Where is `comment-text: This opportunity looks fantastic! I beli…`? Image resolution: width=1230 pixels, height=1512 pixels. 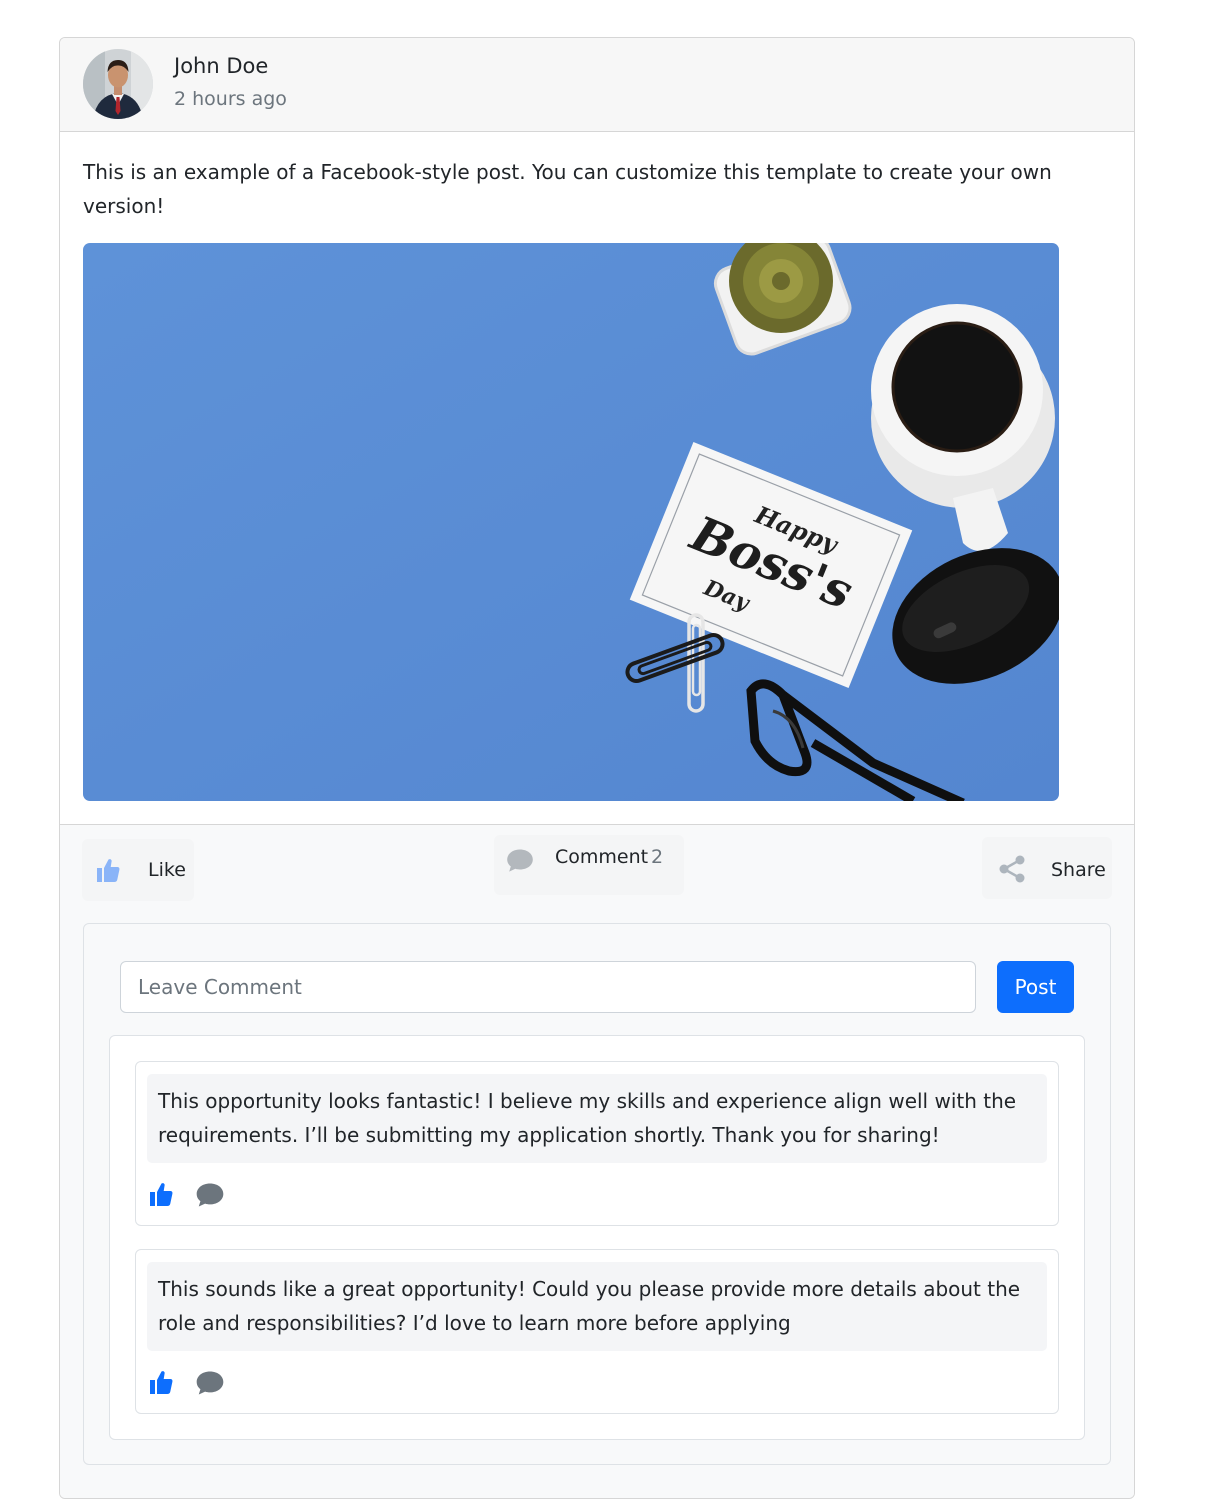 comment-text: This opportunity looks fantastic! I beli… is located at coordinates (597, 1118).